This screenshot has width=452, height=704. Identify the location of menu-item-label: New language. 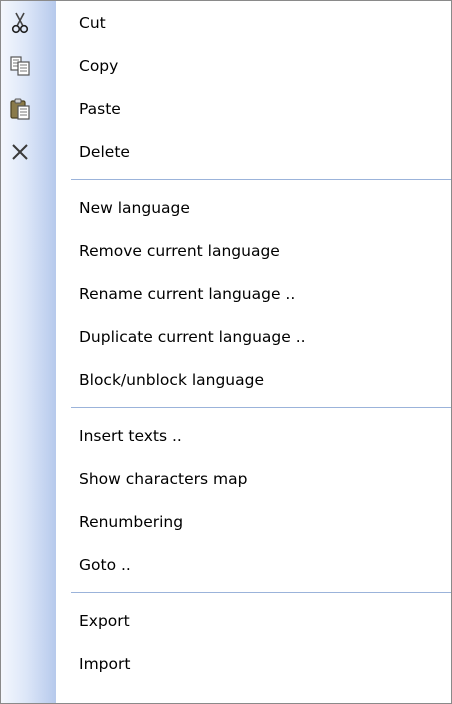
(134, 207).